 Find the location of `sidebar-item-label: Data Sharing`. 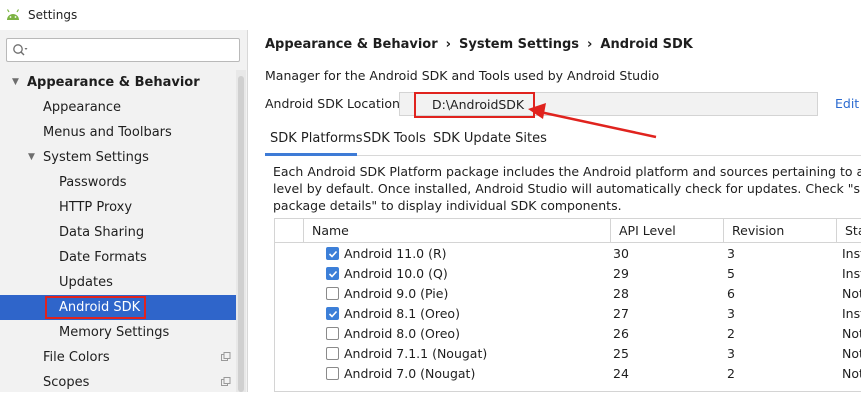

sidebar-item-label: Data Sharing is located at coordinates (102, 232).